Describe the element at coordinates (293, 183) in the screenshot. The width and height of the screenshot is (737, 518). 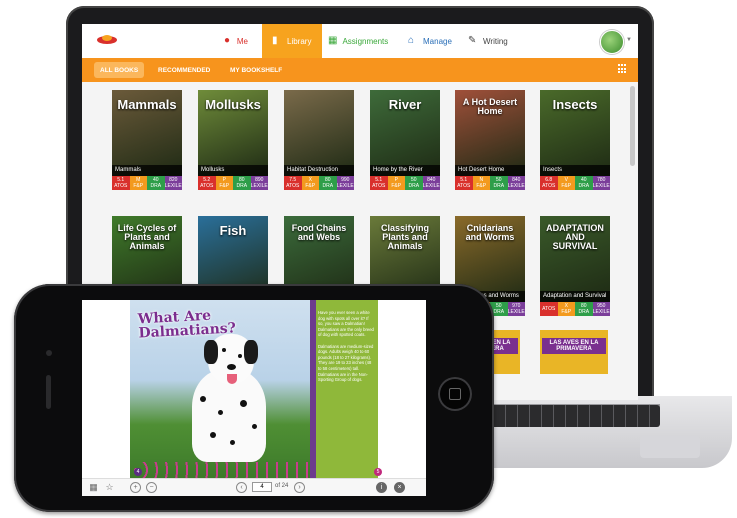
I see `level-atos: 7.5 ATOS` at that location.